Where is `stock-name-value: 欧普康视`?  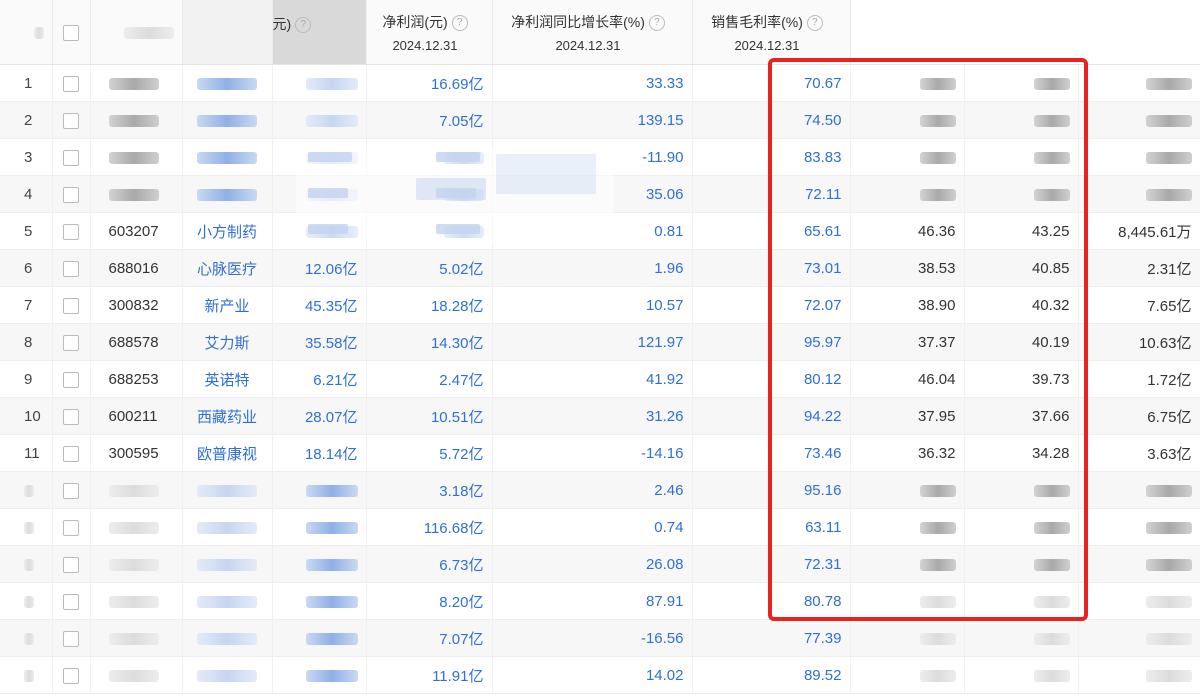 stock-name-value: 欧普康视 is located at coordinates (227, 454).